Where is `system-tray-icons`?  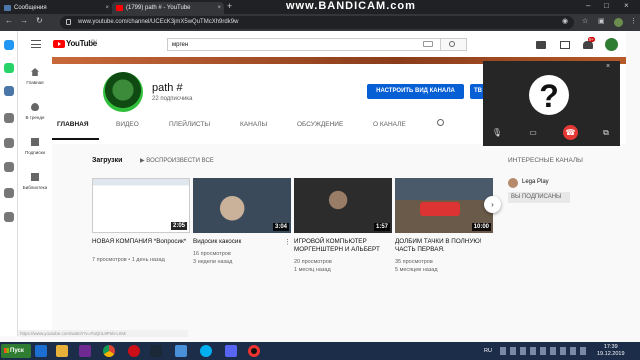
system-tray-icons is located at coordinates (545, 351).